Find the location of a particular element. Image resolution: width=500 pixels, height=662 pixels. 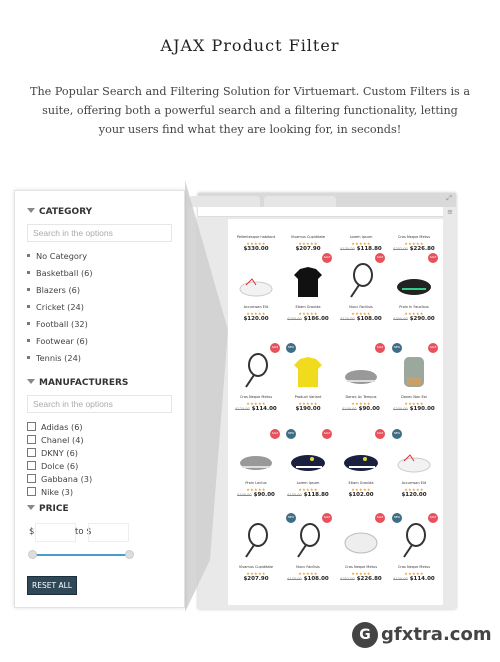

manufacturer-option: Adidas (6) is located at coordinates (55, 427).